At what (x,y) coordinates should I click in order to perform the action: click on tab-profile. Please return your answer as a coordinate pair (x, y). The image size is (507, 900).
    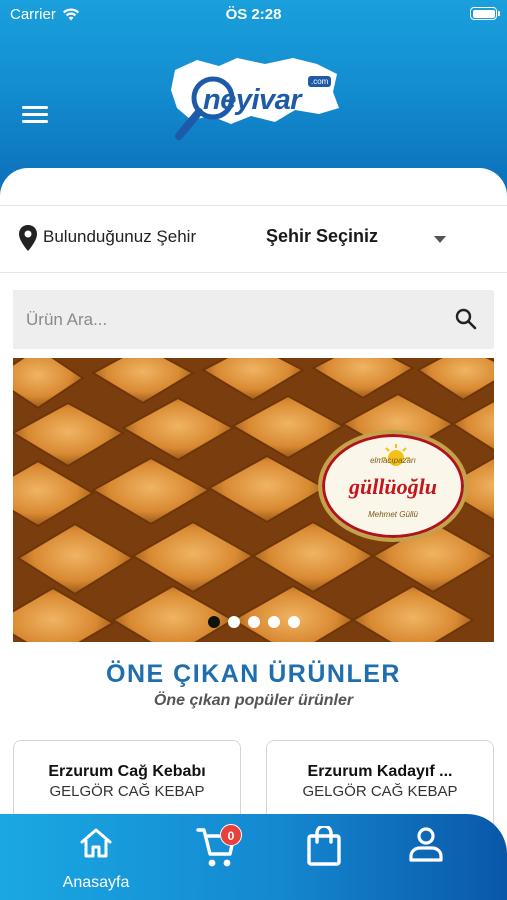
    Looking at the image, I should click on (426, 859).